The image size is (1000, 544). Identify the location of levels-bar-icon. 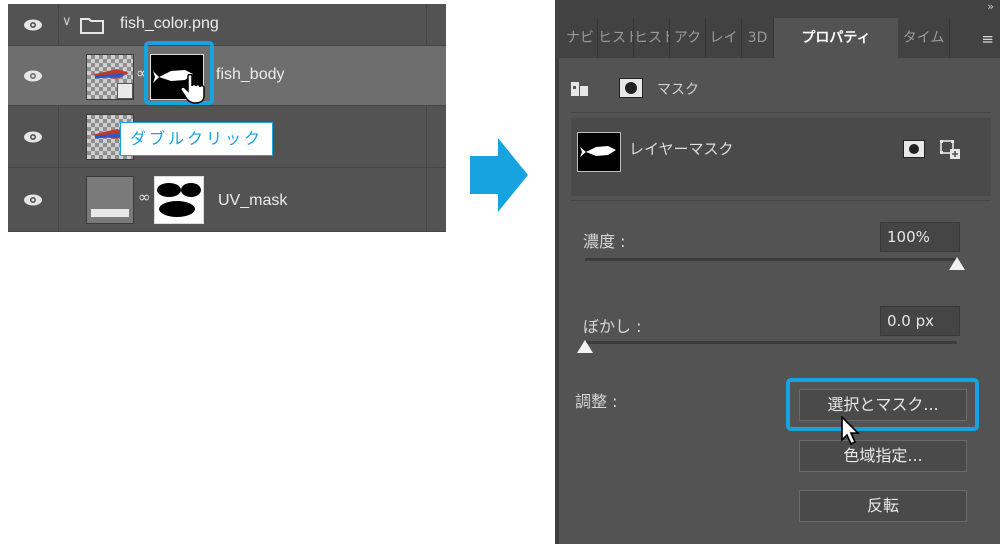
(110, 213).